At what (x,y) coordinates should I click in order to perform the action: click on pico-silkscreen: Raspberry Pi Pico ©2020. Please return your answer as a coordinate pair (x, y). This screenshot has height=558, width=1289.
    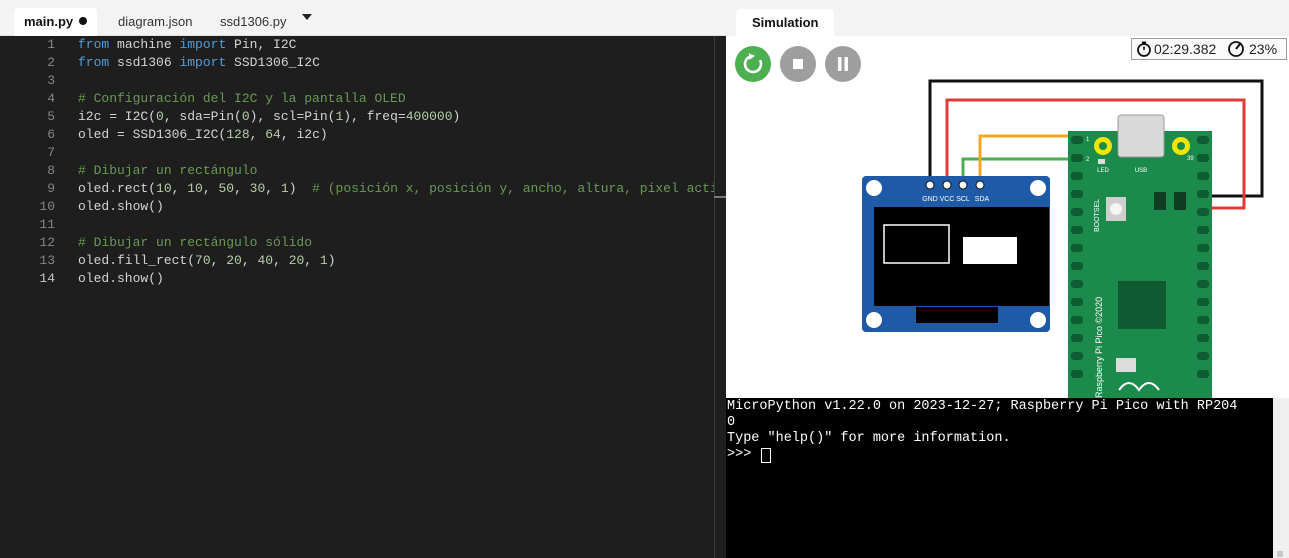
    Looking at the image, I should click on (1099, 347).